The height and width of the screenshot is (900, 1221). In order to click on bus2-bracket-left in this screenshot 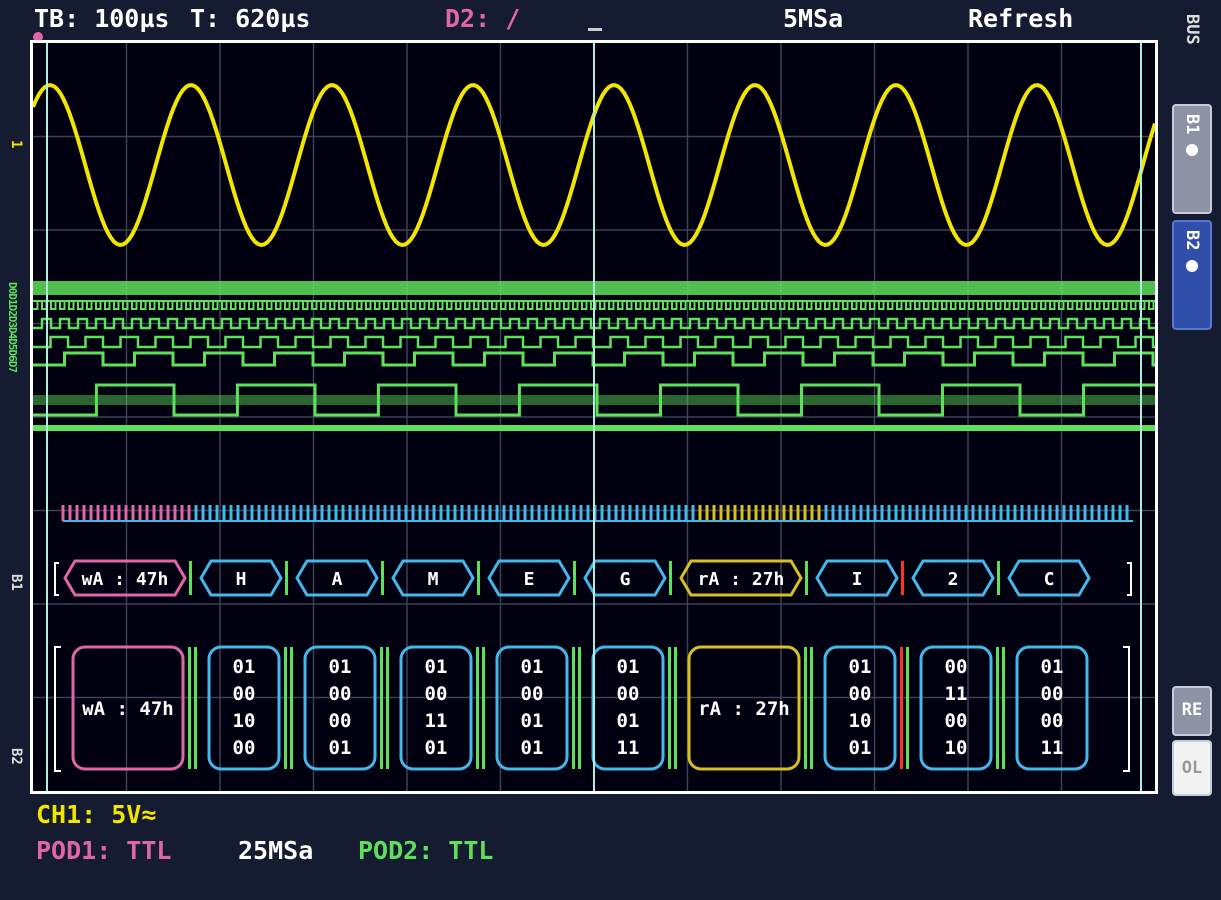, I will do `click(57, 709)`.